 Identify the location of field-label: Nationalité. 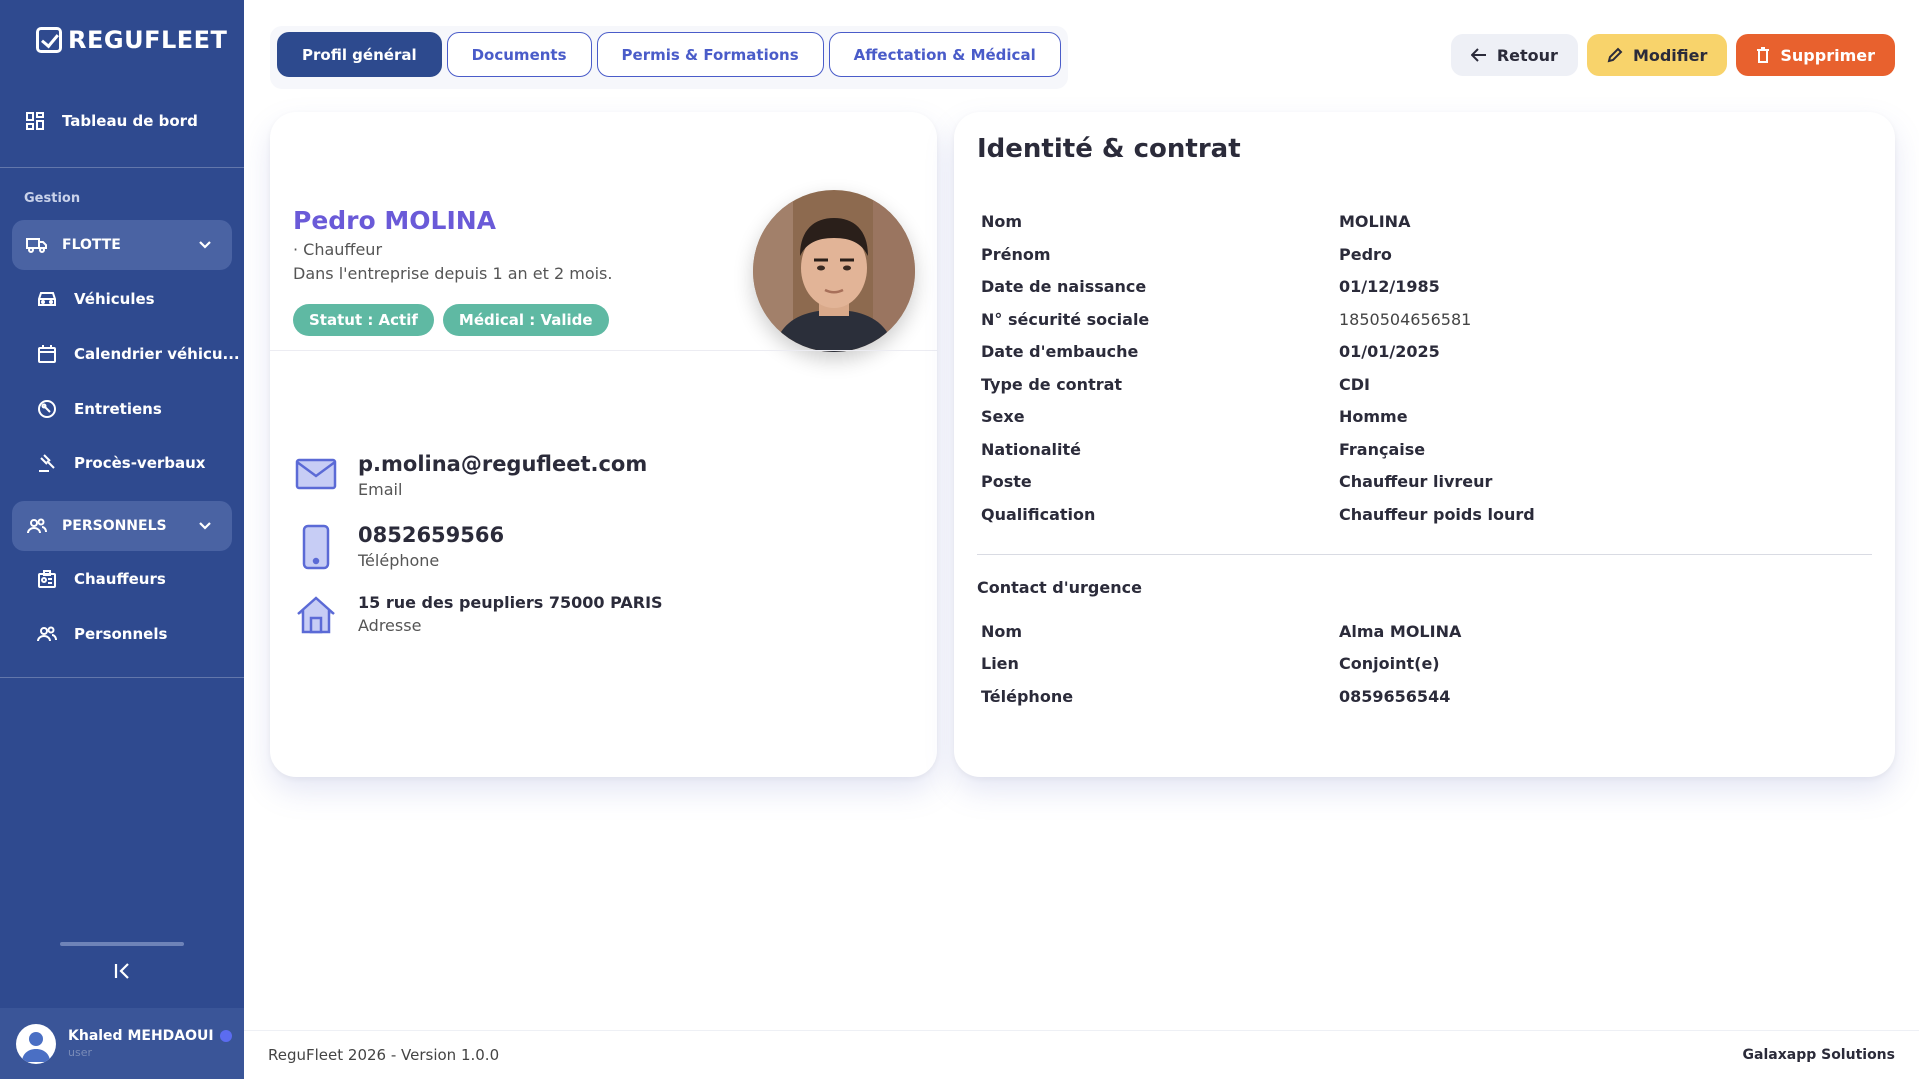
(1031, 449).